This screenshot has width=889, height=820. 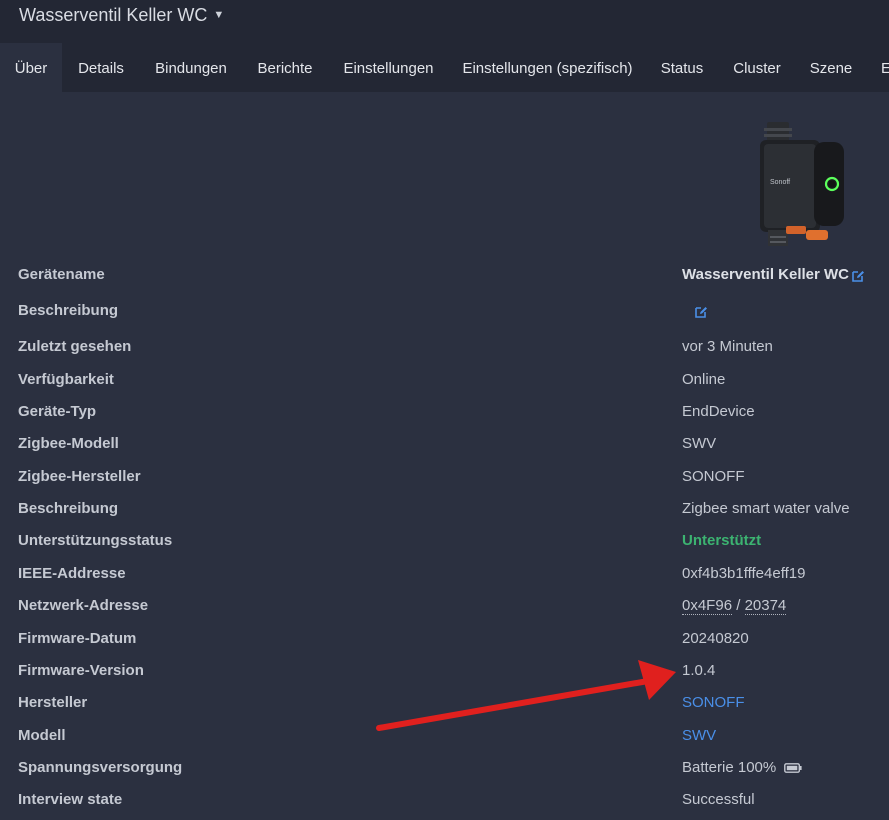 I want to click on value-interview-state: Successful, so click(x=718, y=799).